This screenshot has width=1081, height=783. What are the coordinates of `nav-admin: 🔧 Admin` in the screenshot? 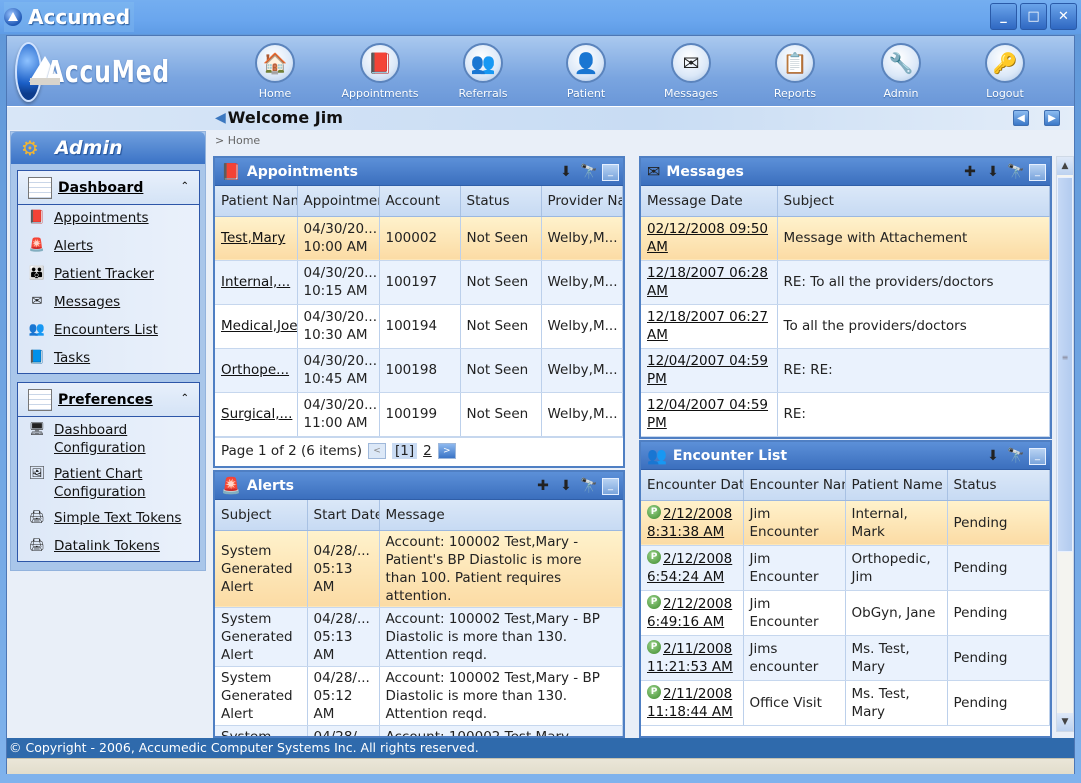 It's located at (901, 71).